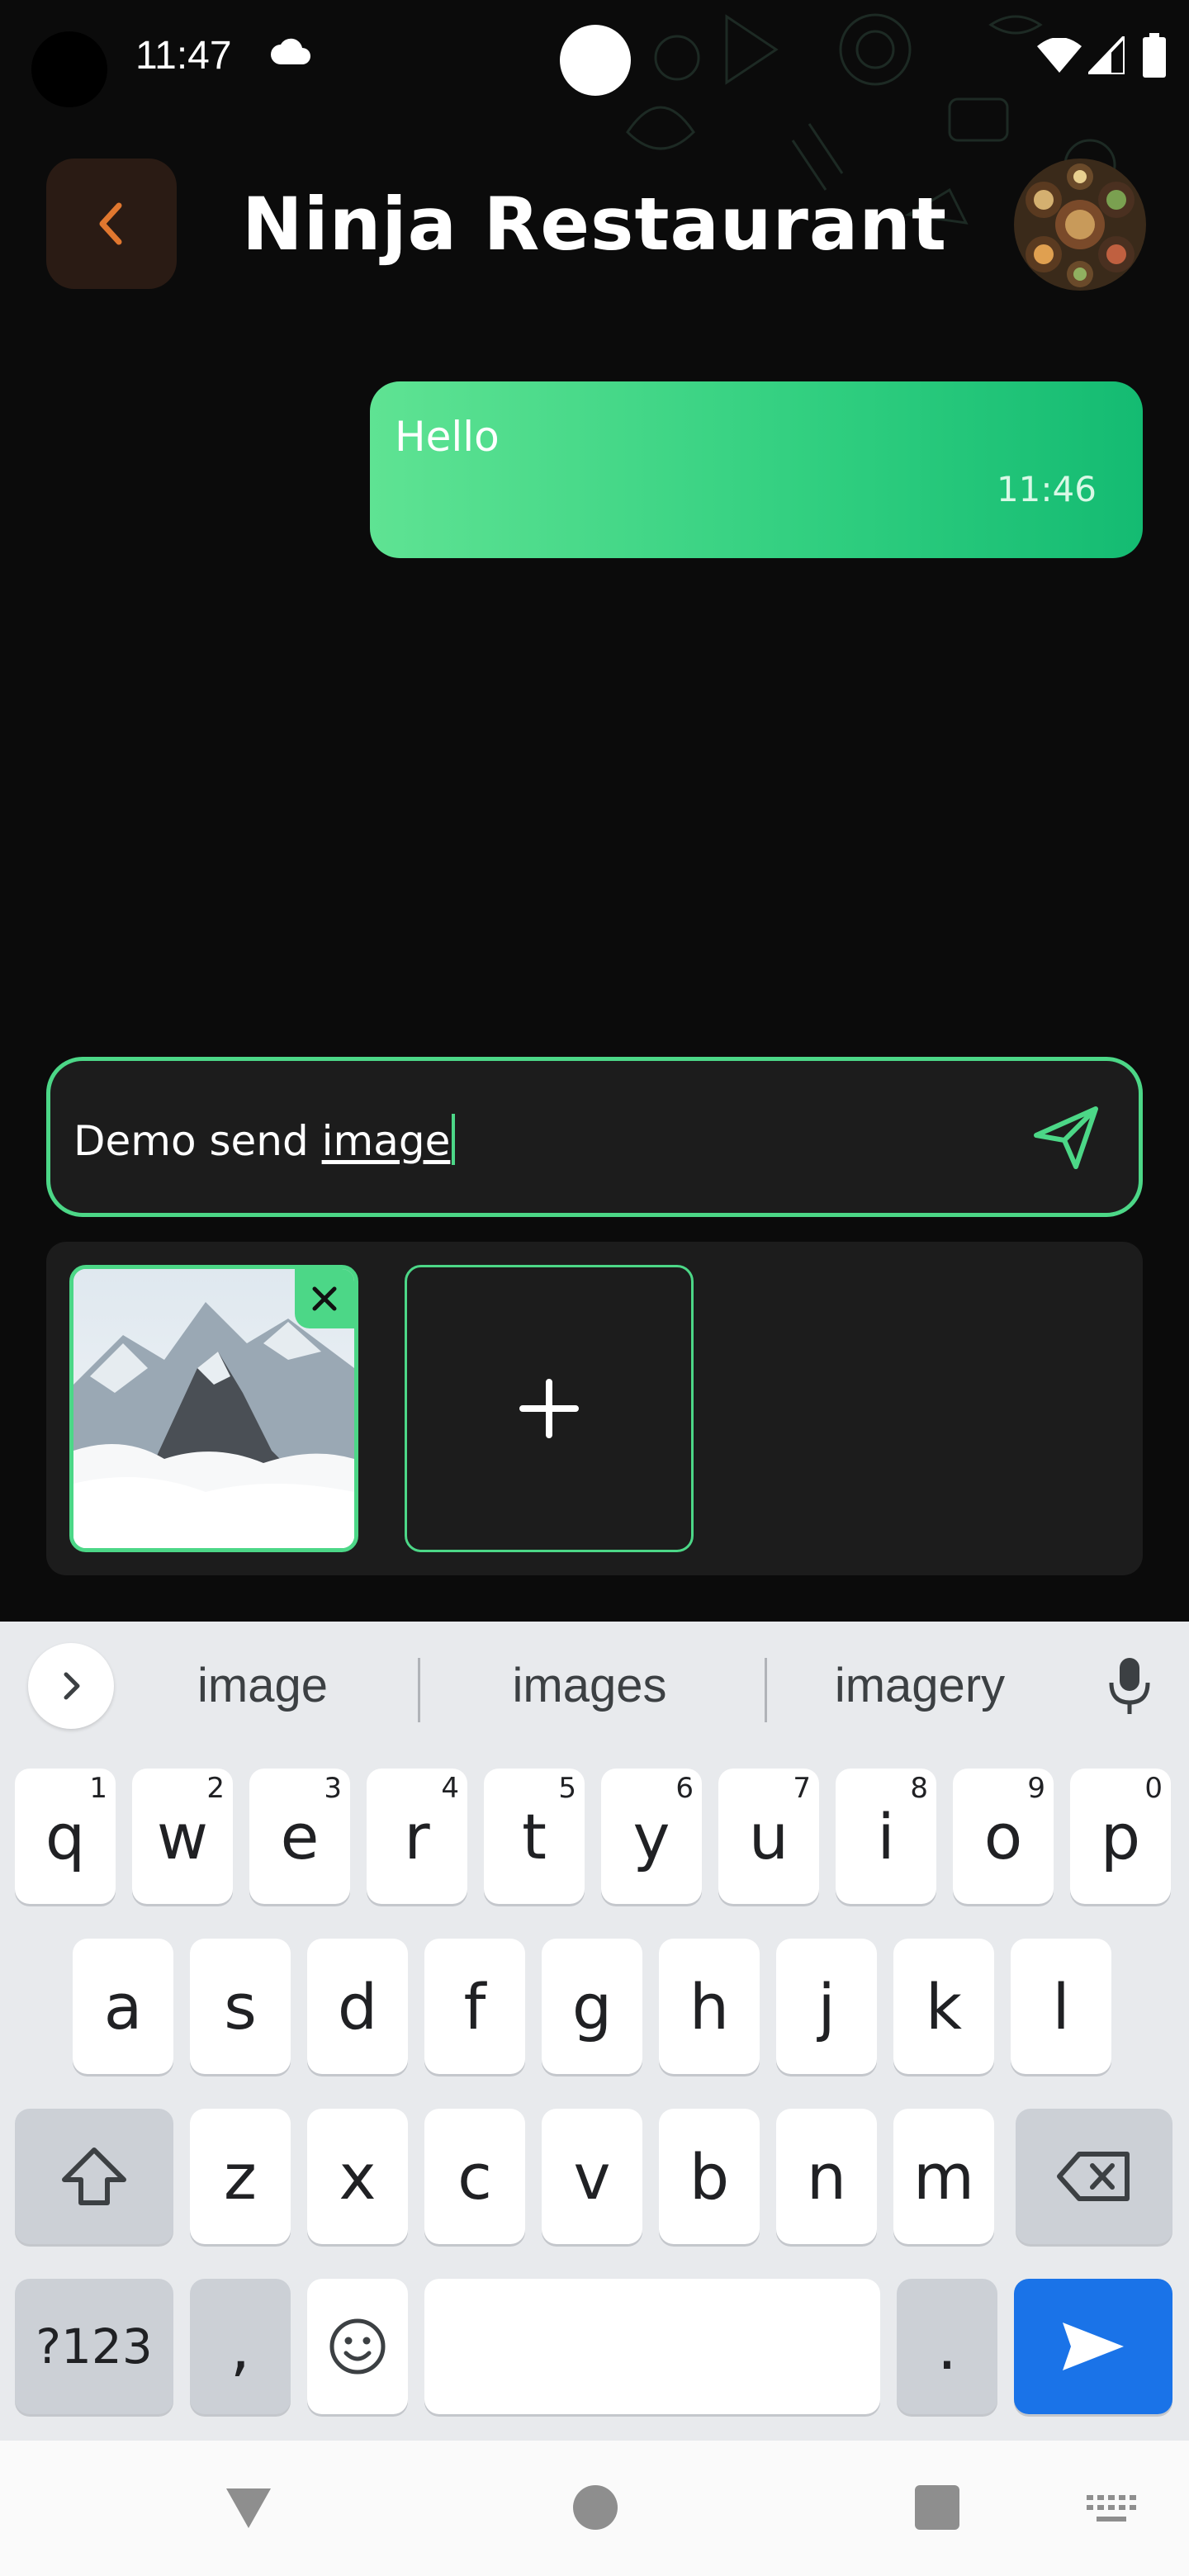 The height and width of the screenshot is (2576, 1189). I want to click on nav-home-icon, so click(595, 2507).